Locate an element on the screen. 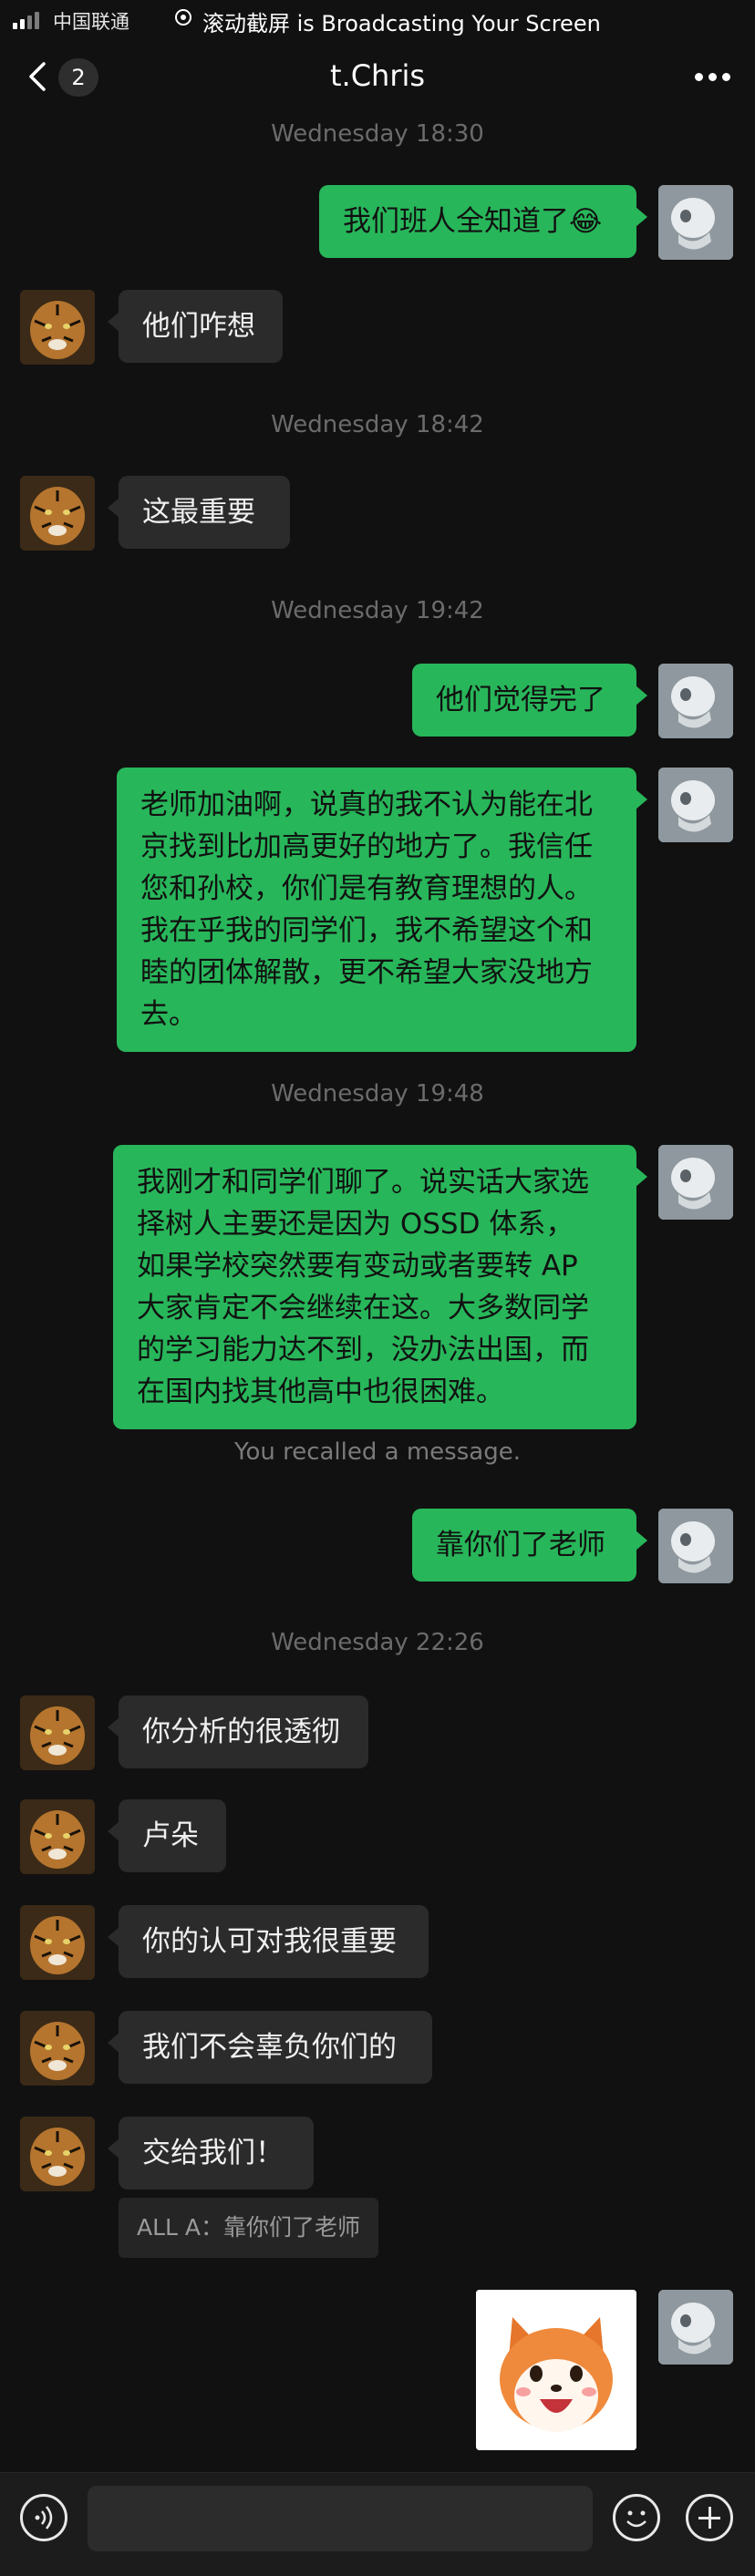  my-message-bubble: 靠你们了老师 is located at coordinates (529, 1545).